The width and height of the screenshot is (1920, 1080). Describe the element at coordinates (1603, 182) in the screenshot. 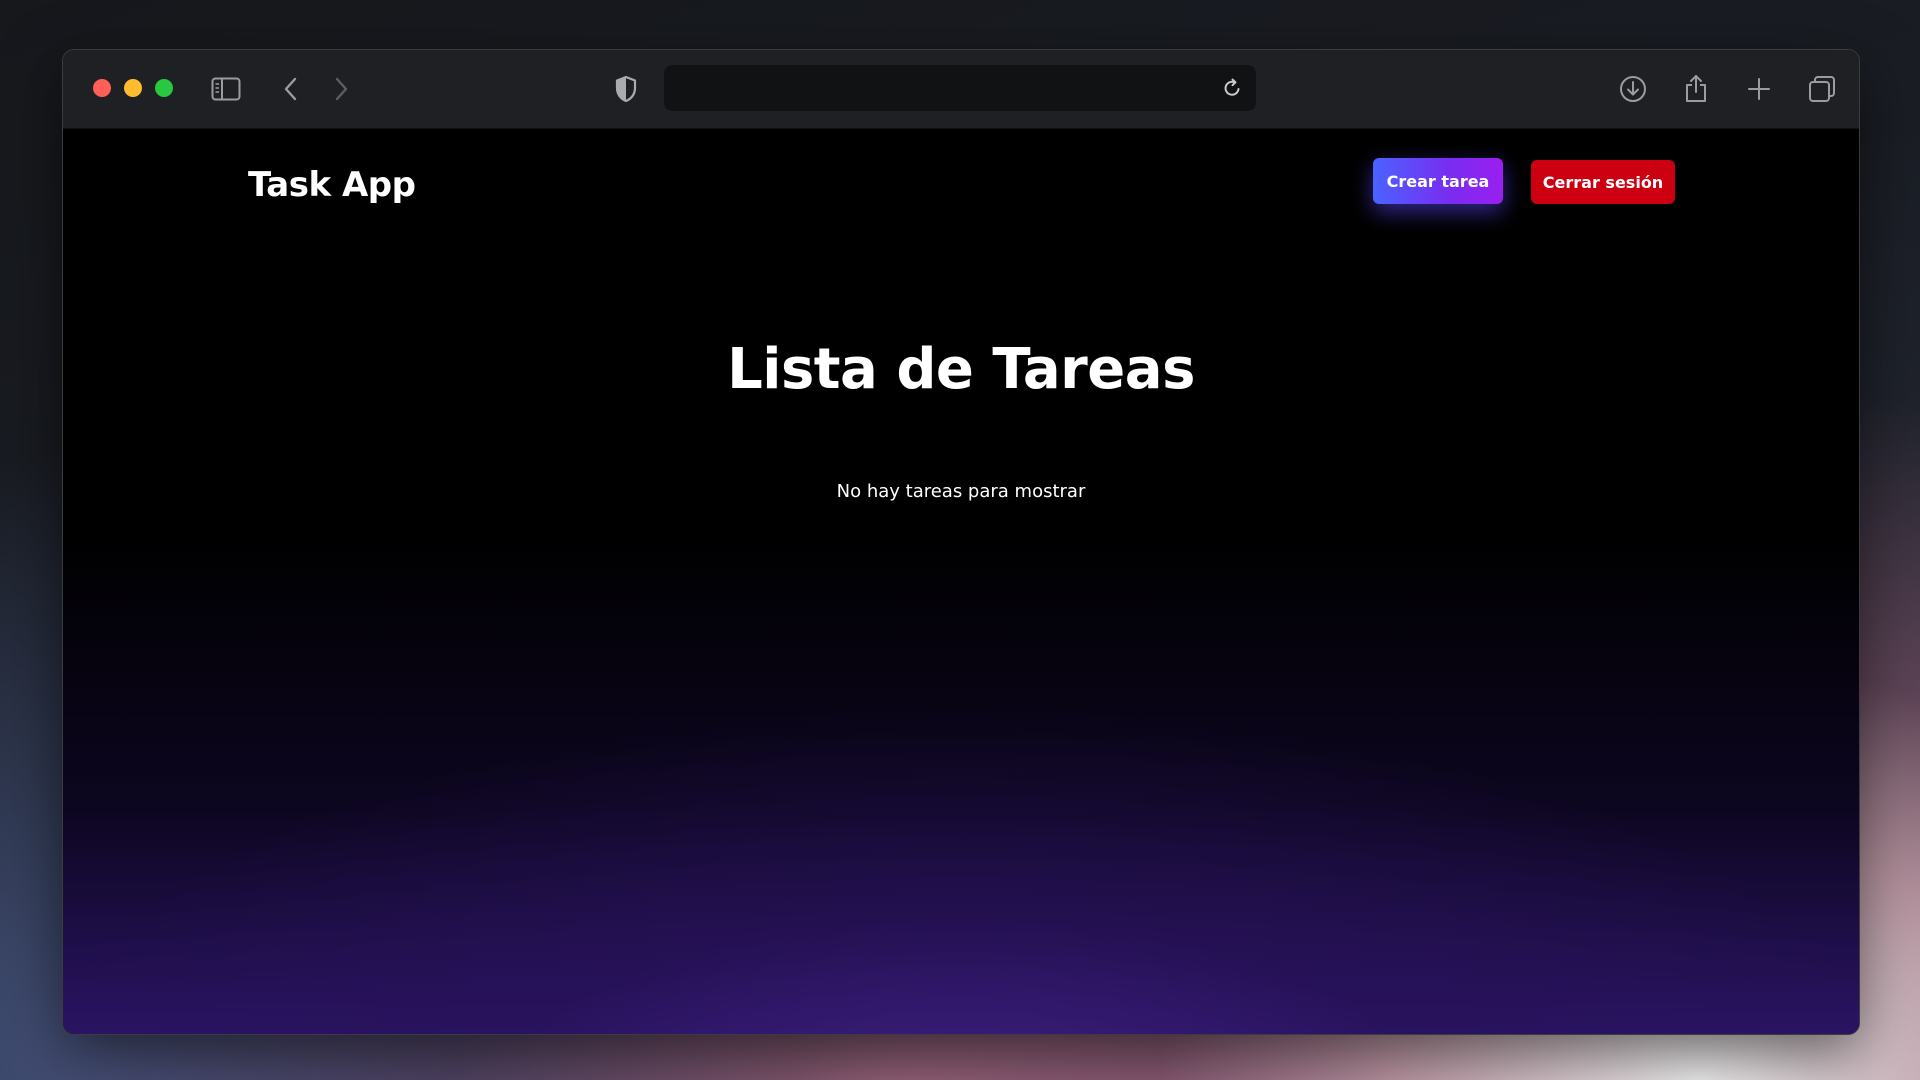

I see `logout-button: Cerrar sesión` at that location.